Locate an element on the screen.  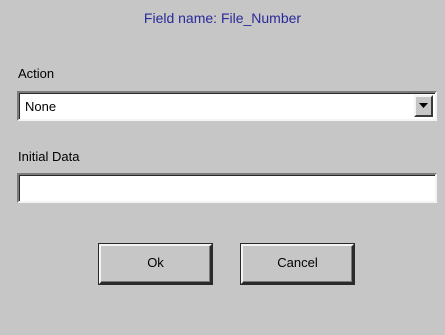
action-label: Action is located at coordinates (36, 73).